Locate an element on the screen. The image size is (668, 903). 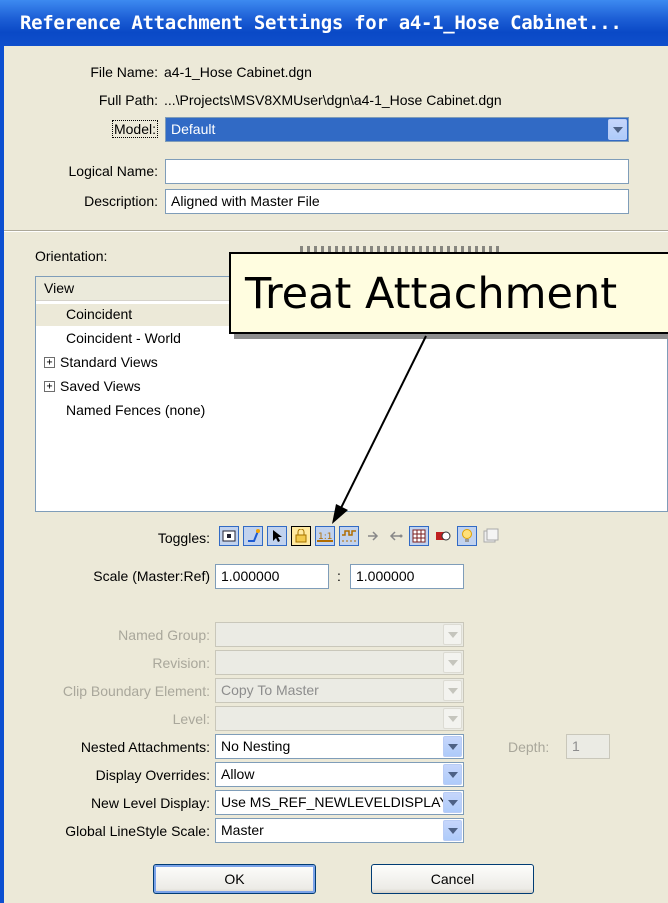
scale-label-text: Scale (Master:Ref) is located at coordinates (151, 576).